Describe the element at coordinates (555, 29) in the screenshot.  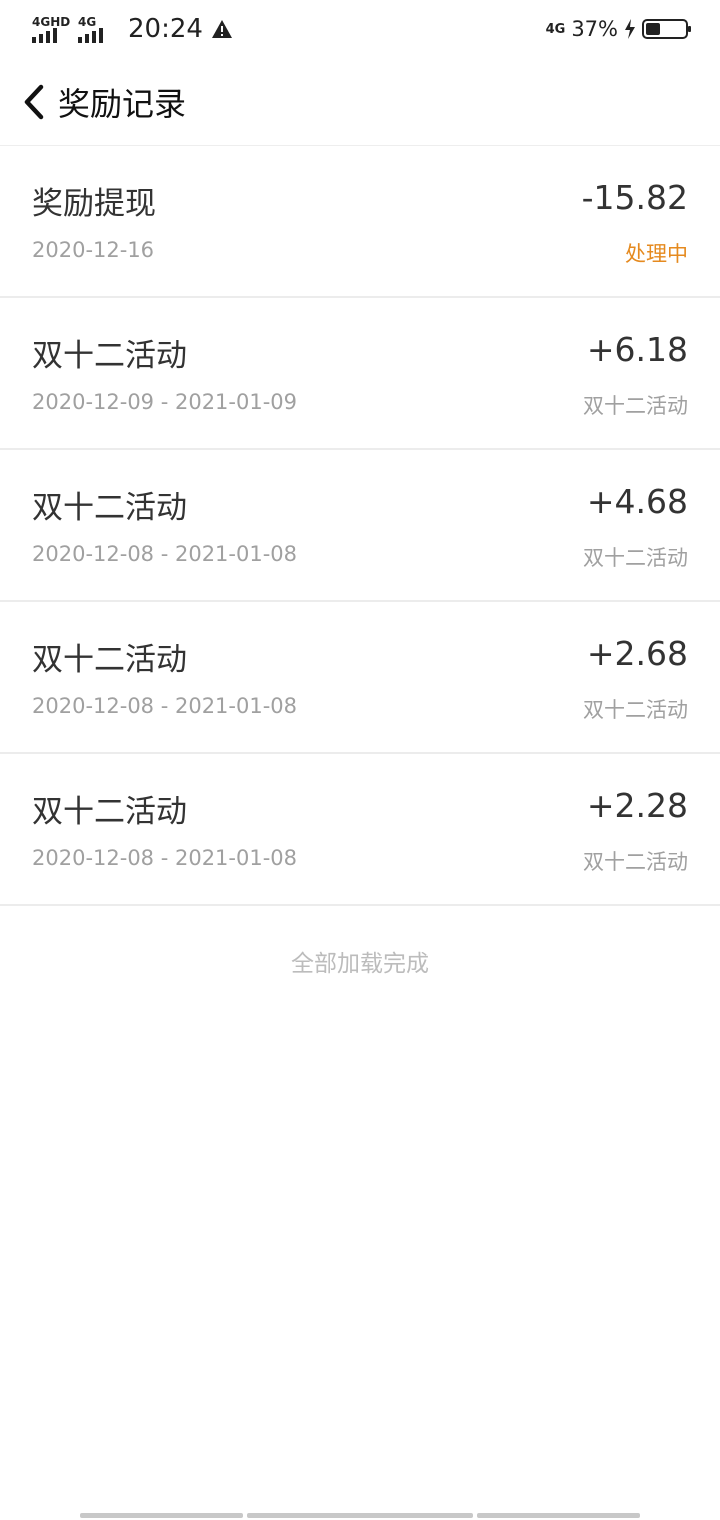
I see `data-network-icon: 4G` at that location.